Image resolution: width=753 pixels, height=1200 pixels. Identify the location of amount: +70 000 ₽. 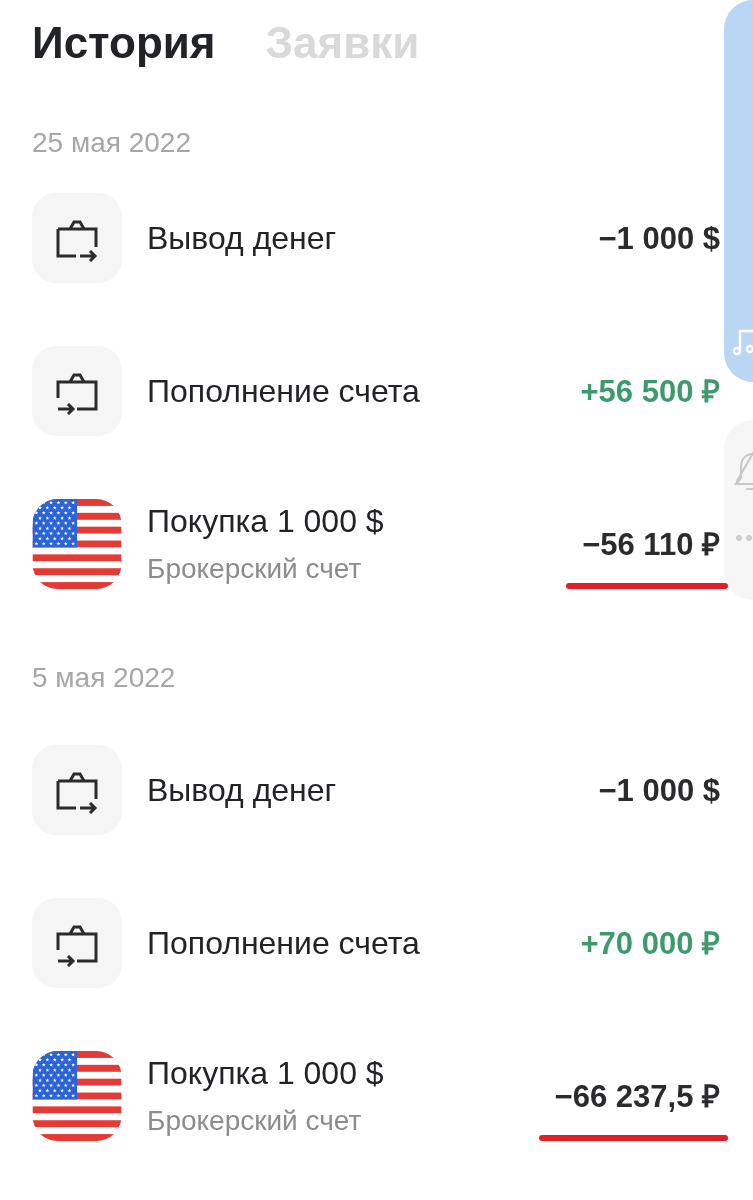
(650, 943).